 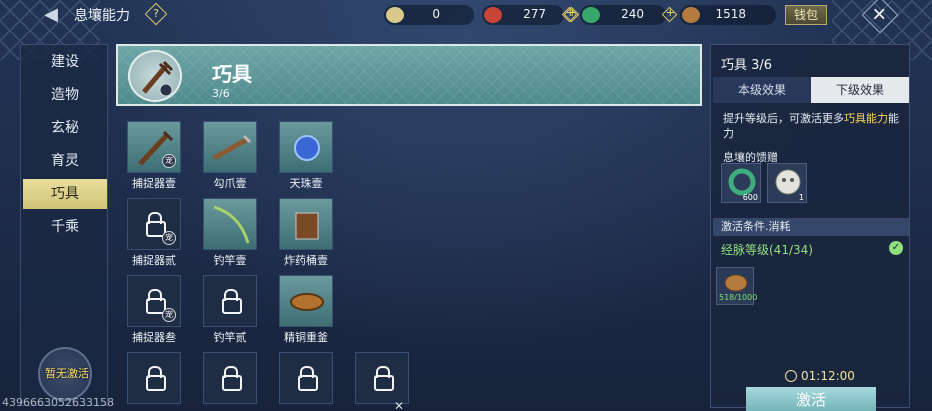 I want to click on header-pattern, so click(x=409, y=75).